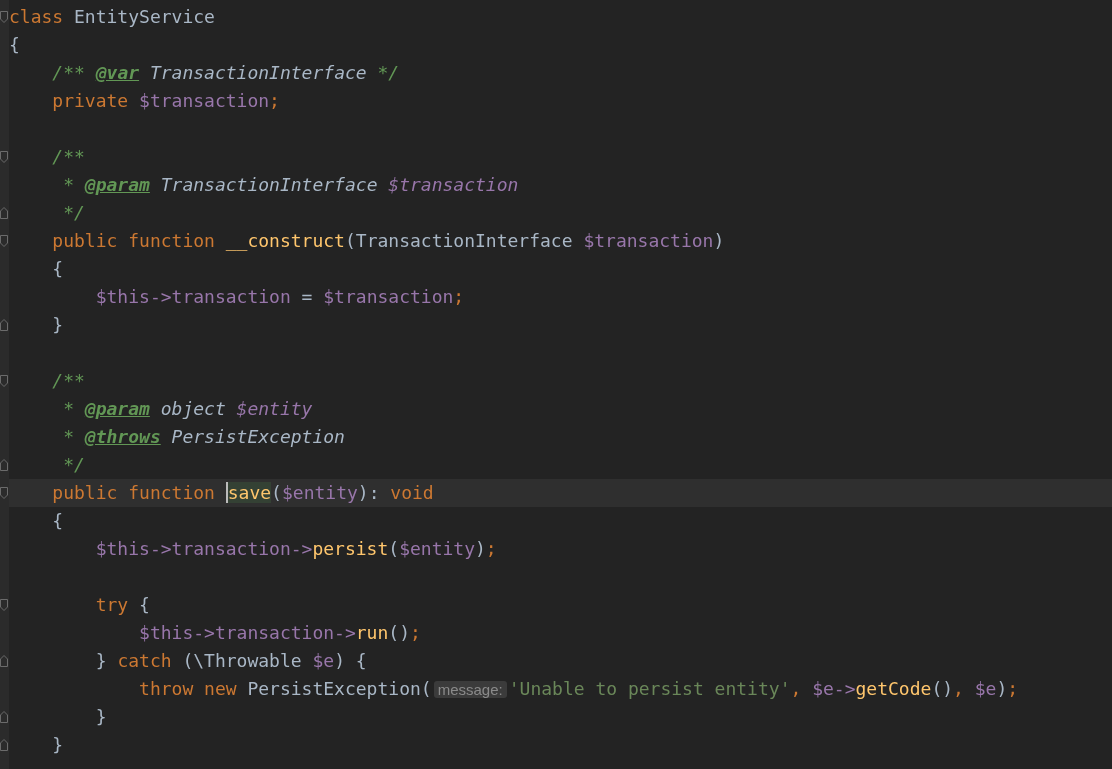  I want to click on code-line: $this->transaction->persist($entity);, so click(295, 549).